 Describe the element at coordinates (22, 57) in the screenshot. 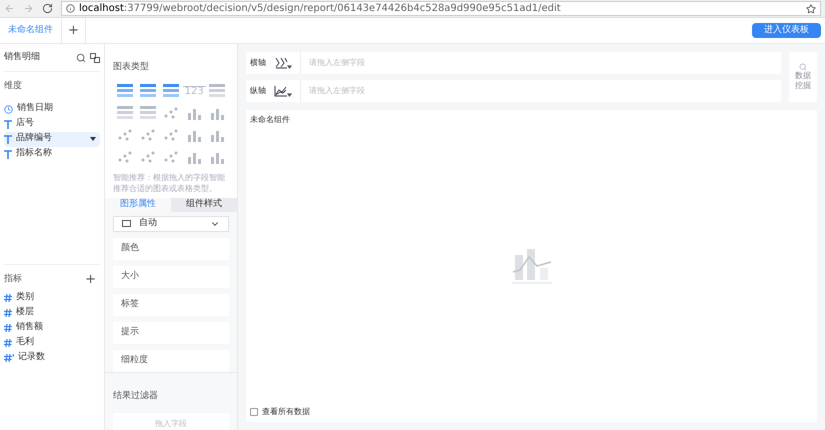

I see `dataset-title: 销售明细` at that location.